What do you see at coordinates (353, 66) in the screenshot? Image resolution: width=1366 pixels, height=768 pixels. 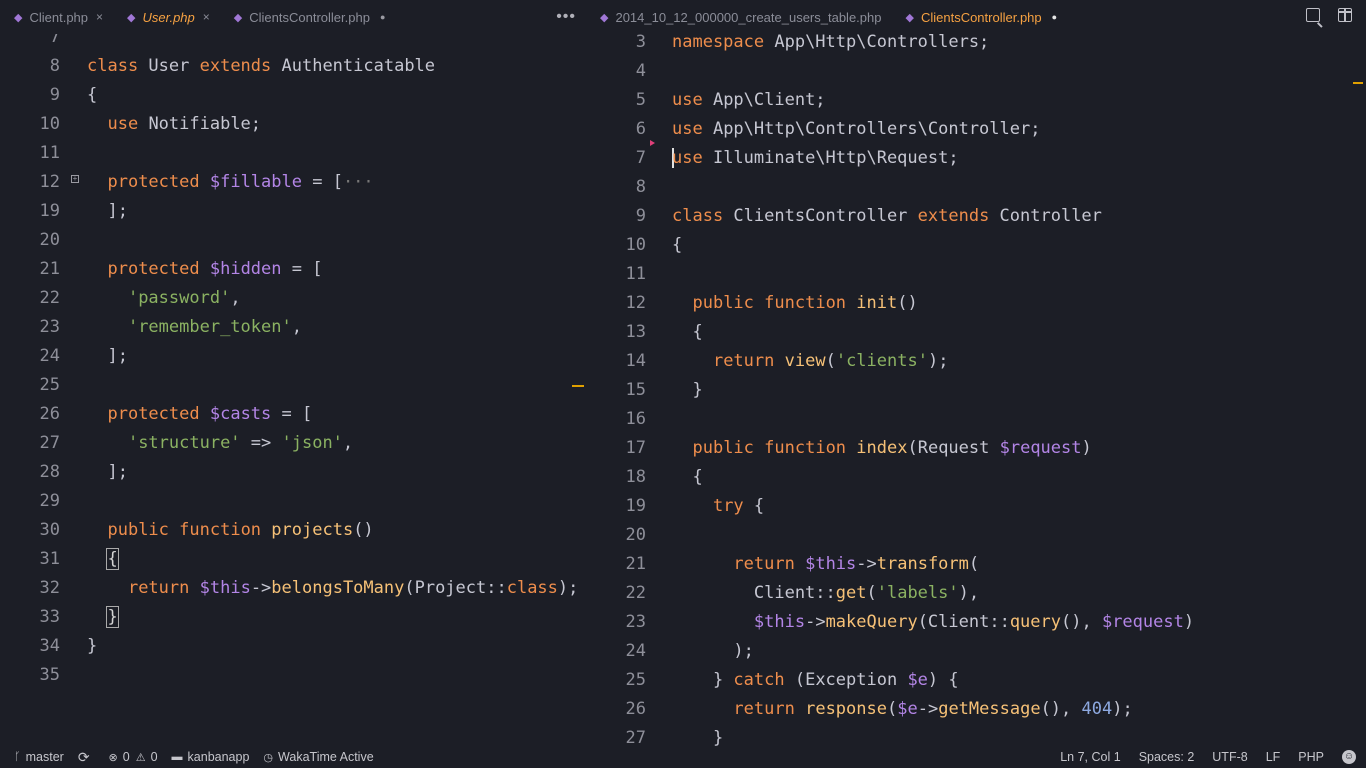 I see `code-token: Authenticatable` at bounding box center [353, 66].